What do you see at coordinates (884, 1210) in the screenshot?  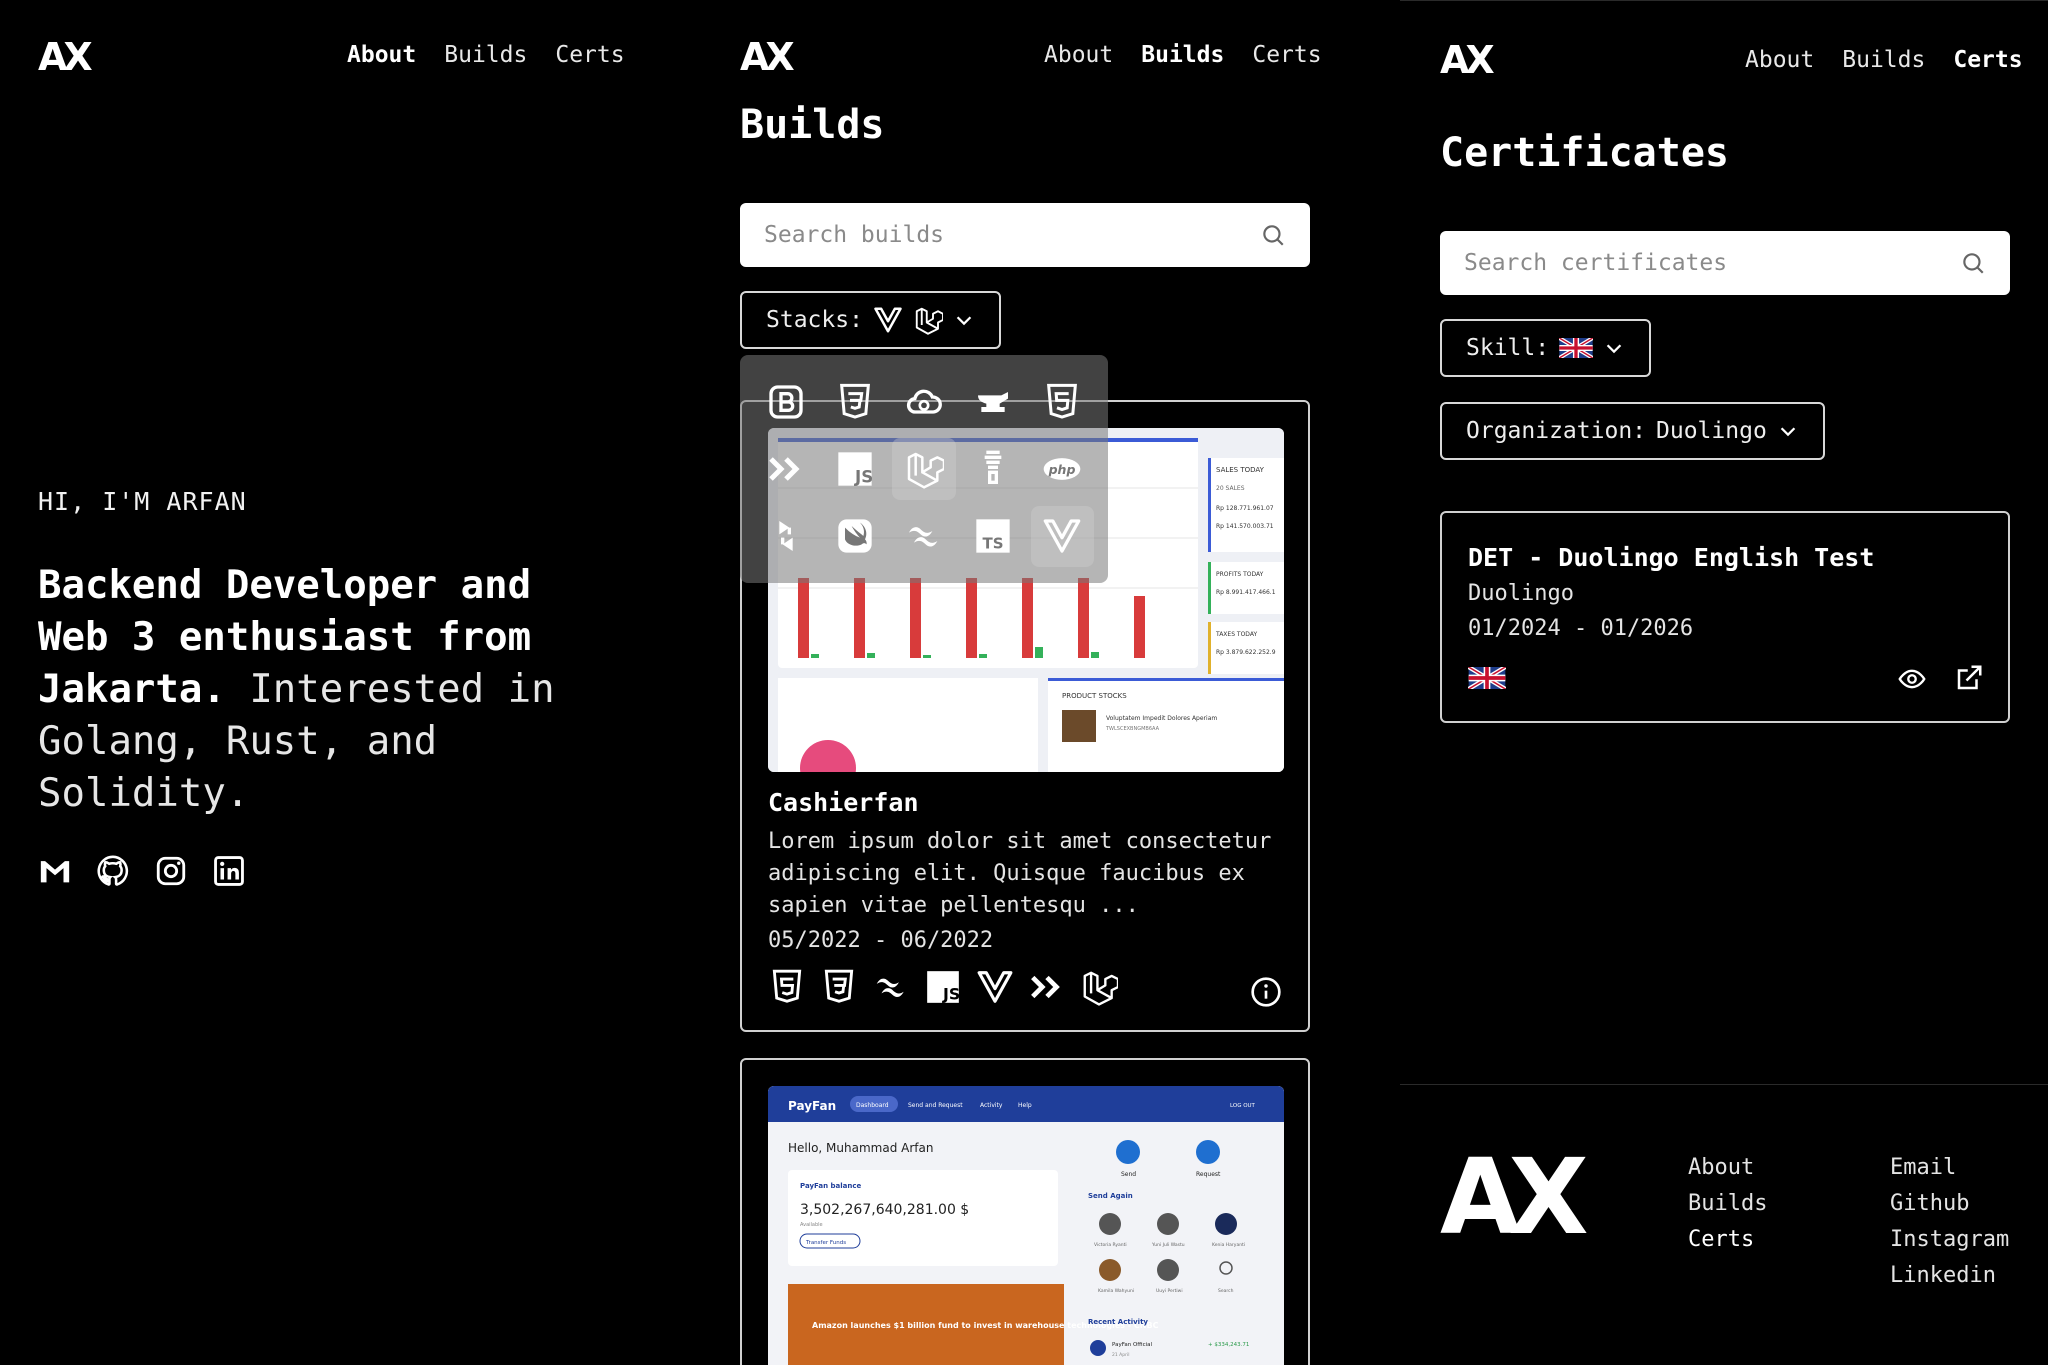 I see `payfan-balance: 3,502,267,640,281.00 $` at bounding box center [884, 1210].